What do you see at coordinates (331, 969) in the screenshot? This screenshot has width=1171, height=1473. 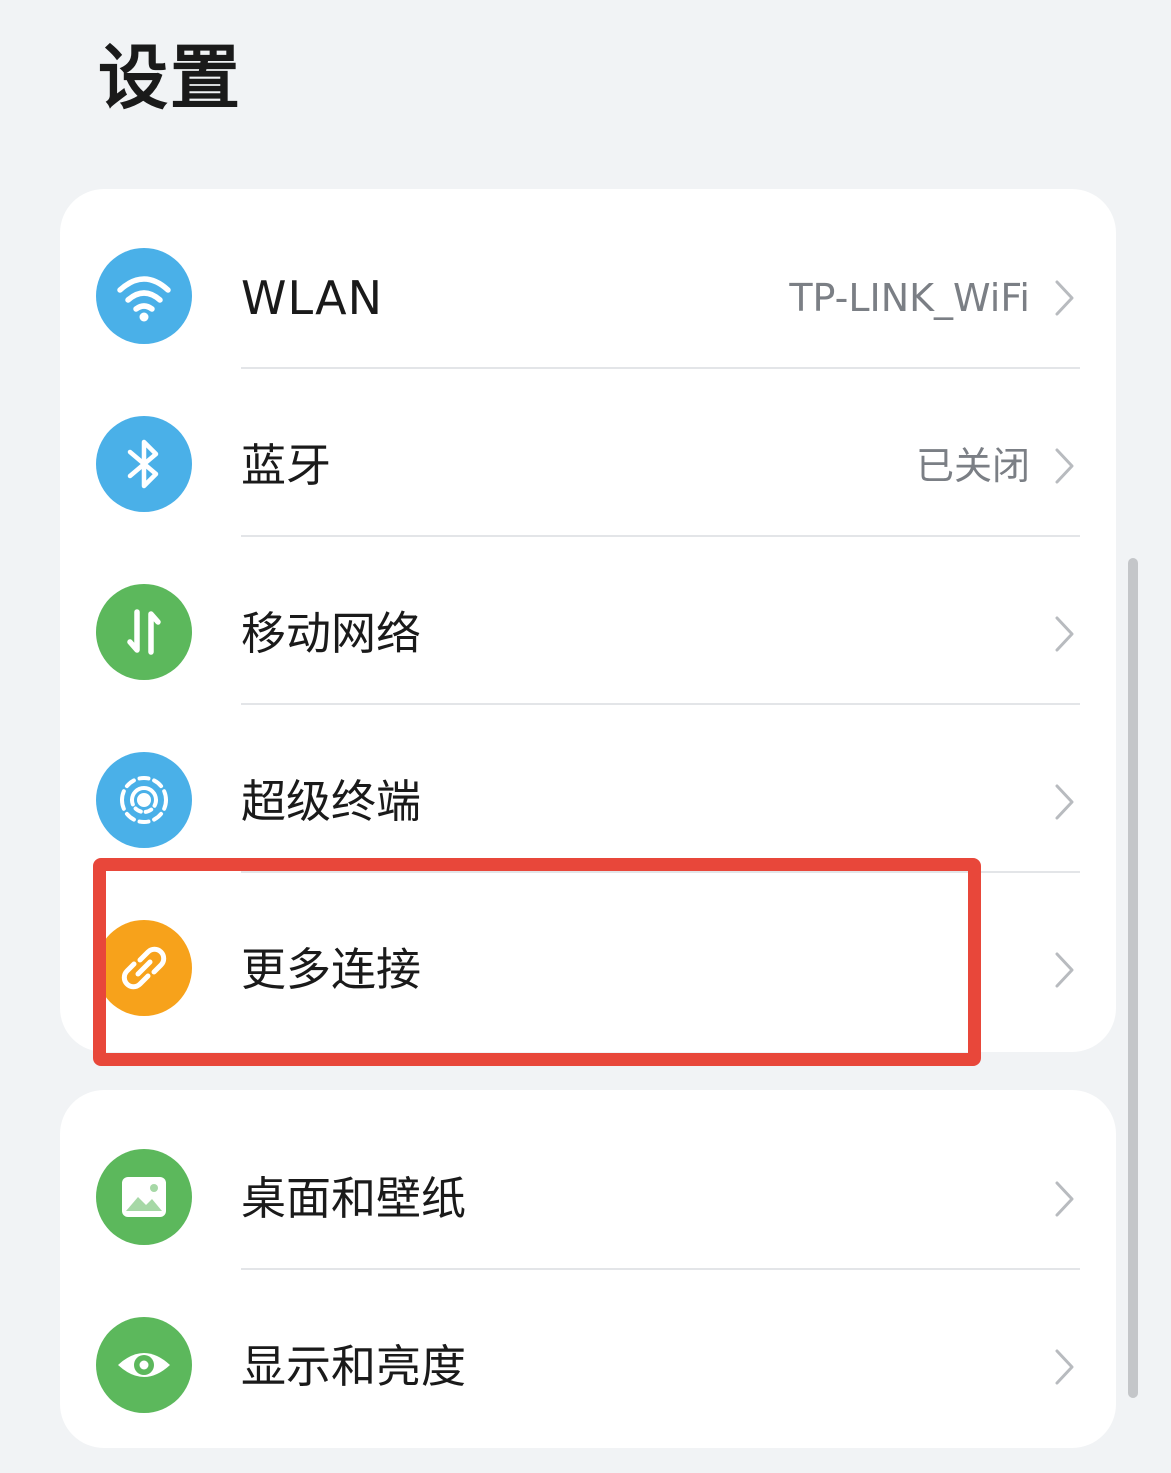 I see `settings-item-label: 更多连接` at bounding box center [331, 969].